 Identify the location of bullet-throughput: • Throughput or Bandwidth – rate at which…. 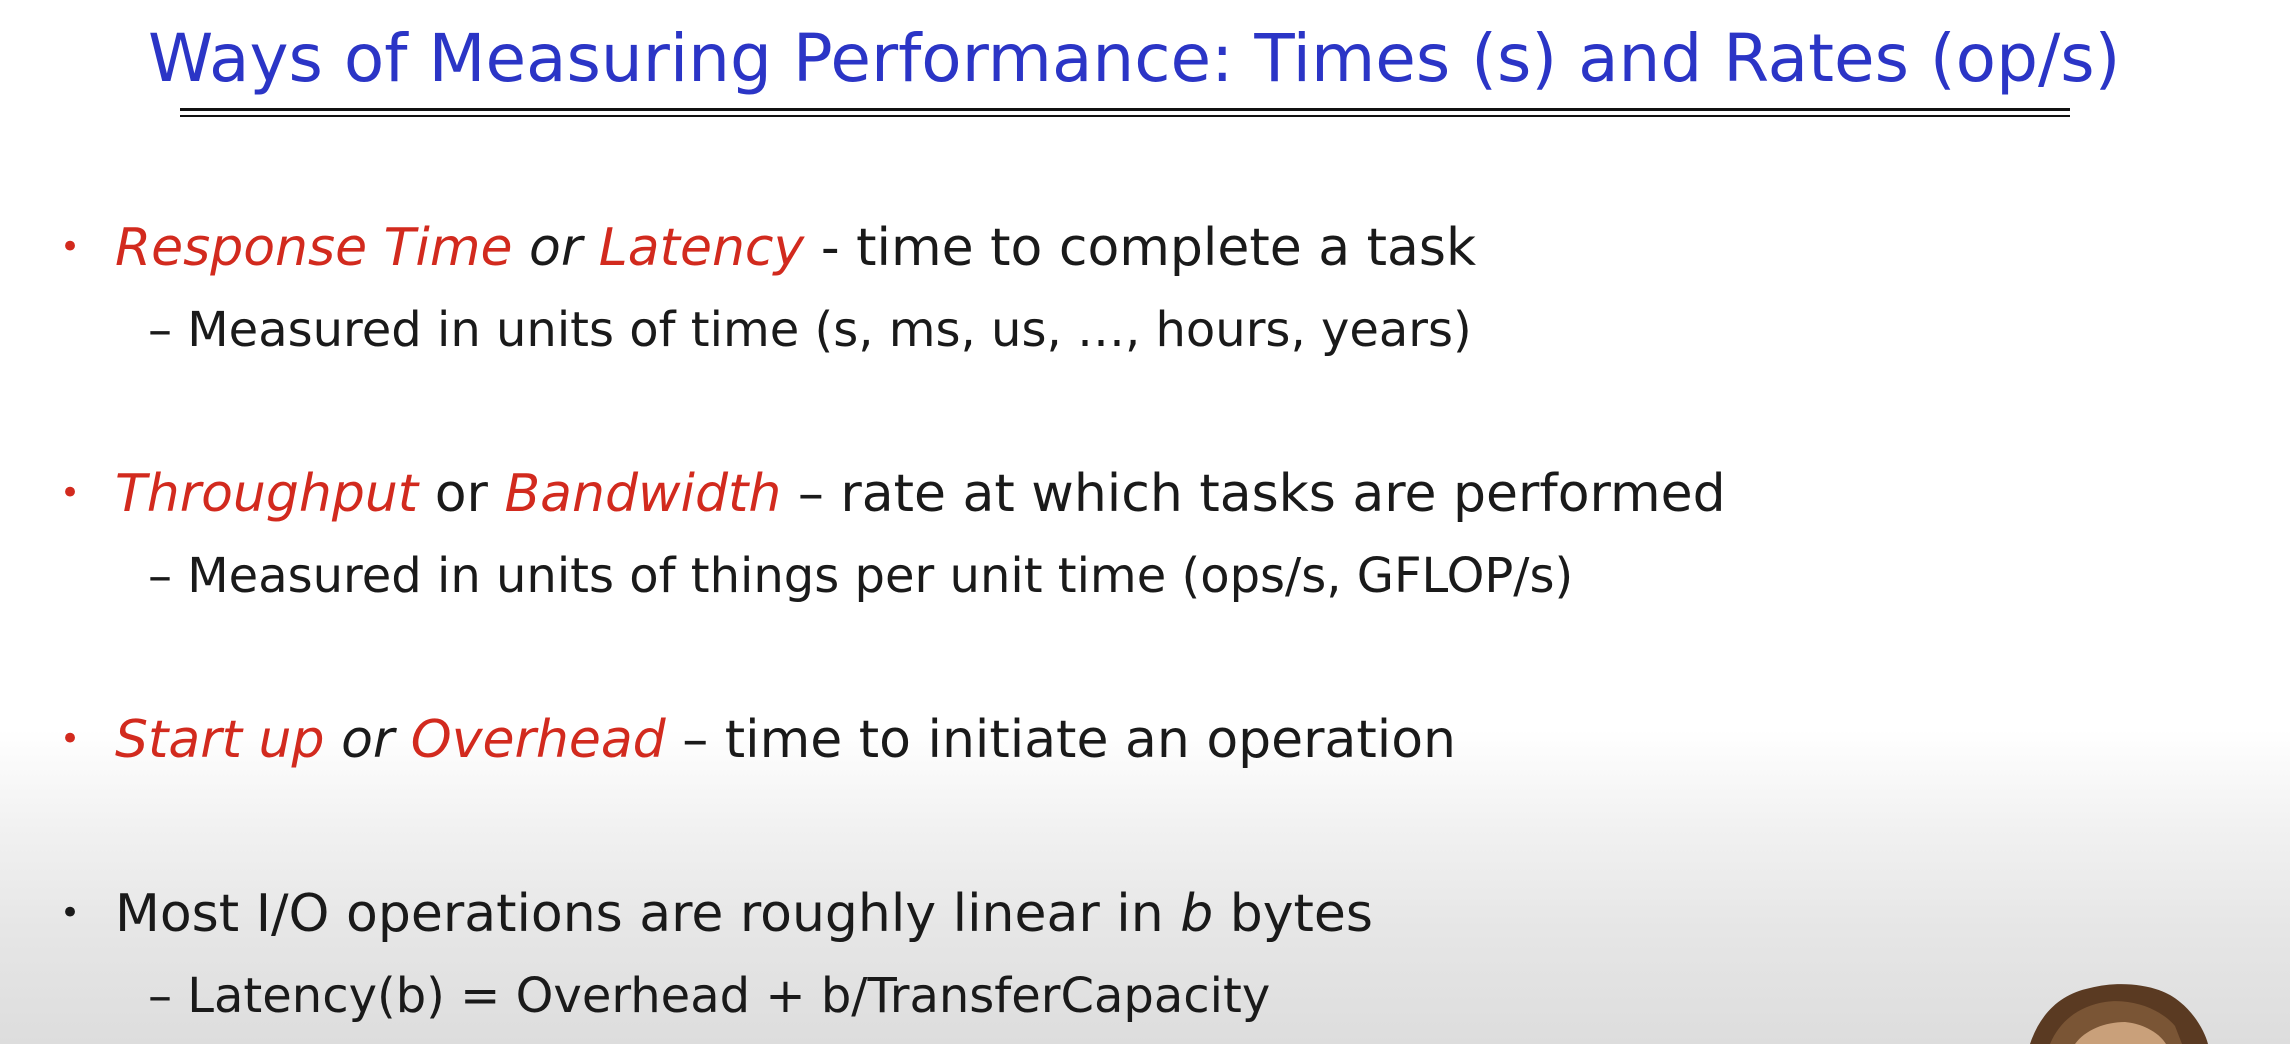
(893, 495).